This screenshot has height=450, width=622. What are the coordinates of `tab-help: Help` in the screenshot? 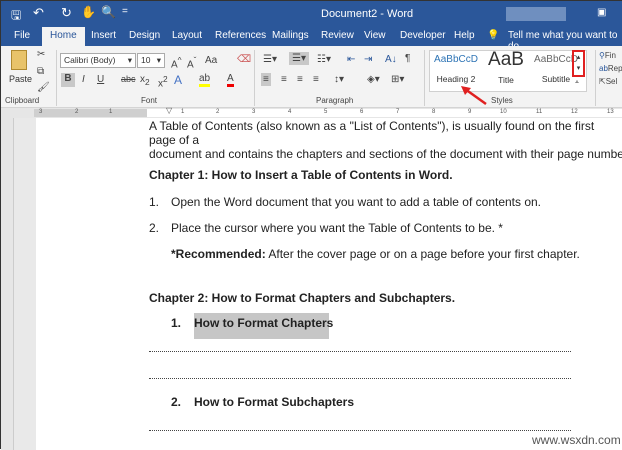 It's located at (464, 35).